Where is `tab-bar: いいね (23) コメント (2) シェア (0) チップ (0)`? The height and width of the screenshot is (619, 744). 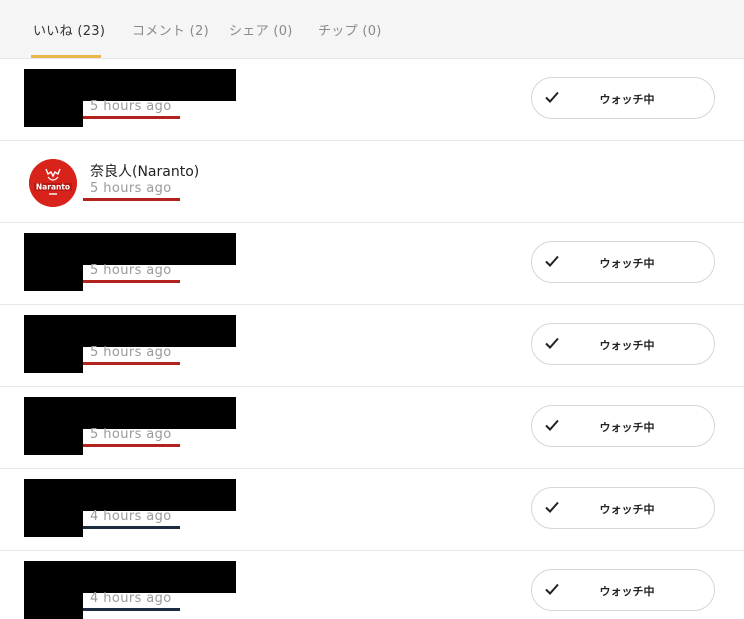
tab-bar: いいね (23) コメント (2) シェア (0) チップ (0) is located at coordinates (372, 29).